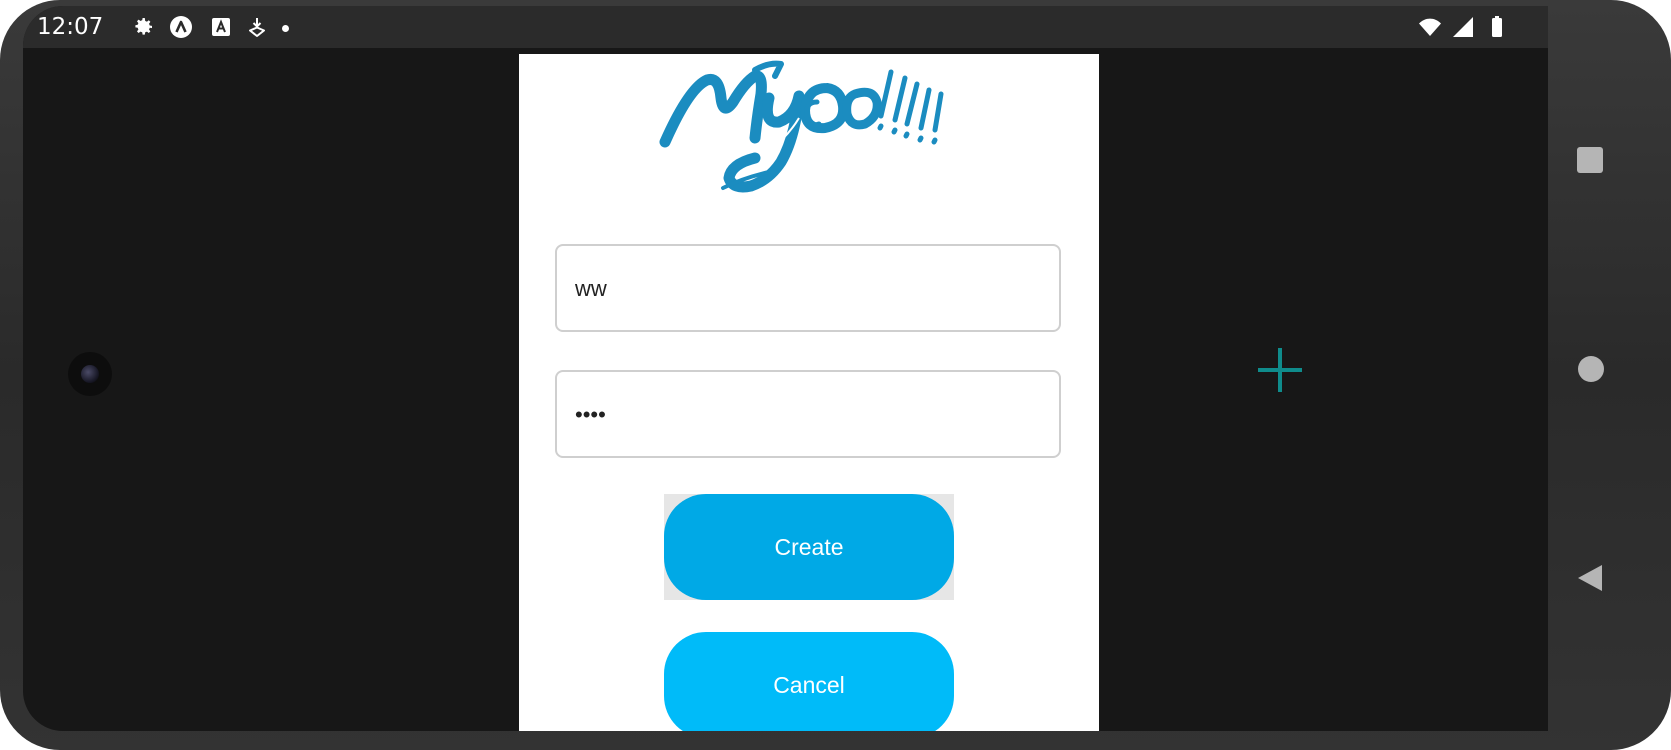 This screenshot has width=1671, height=750. I want to click on camera-lens-icon, so click(90, 374).